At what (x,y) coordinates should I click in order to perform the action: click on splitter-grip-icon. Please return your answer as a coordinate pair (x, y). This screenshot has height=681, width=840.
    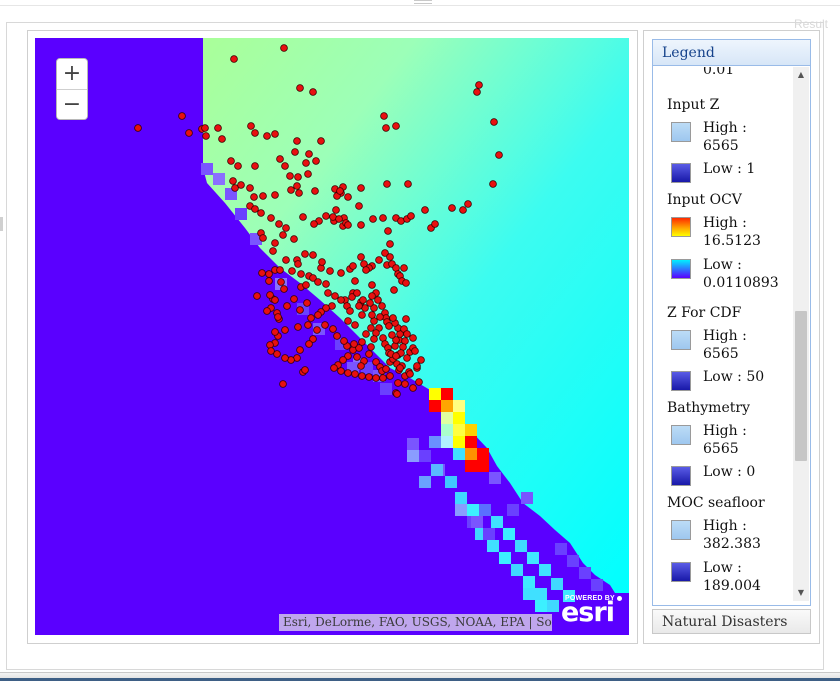
    Looking at the image, I should click on (1, 224).